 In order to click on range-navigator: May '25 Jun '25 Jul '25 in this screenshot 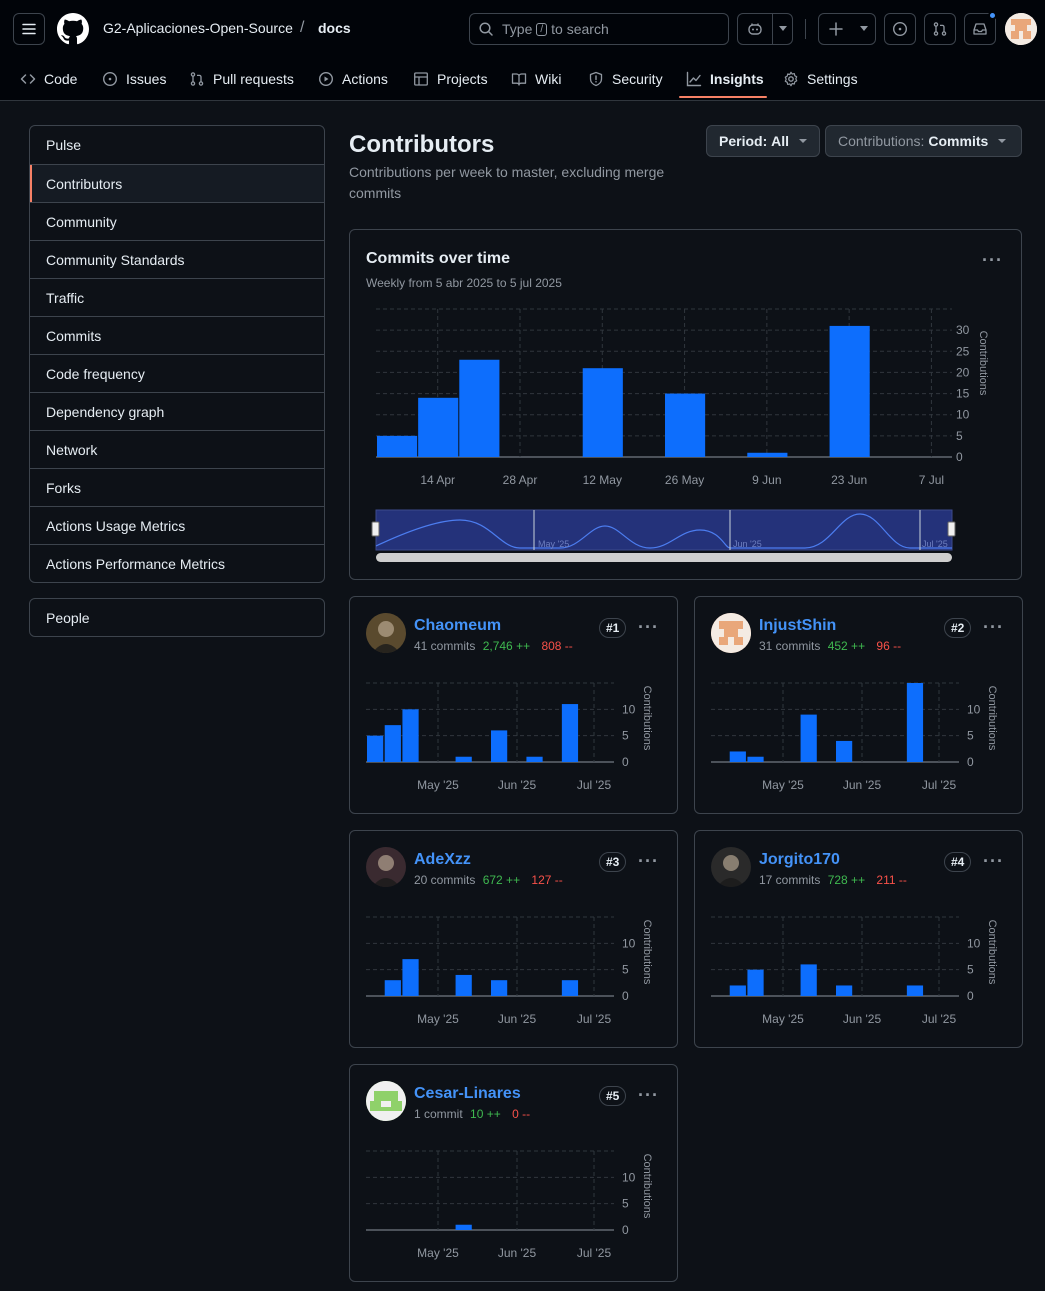, I will do `click(663, 535)`.